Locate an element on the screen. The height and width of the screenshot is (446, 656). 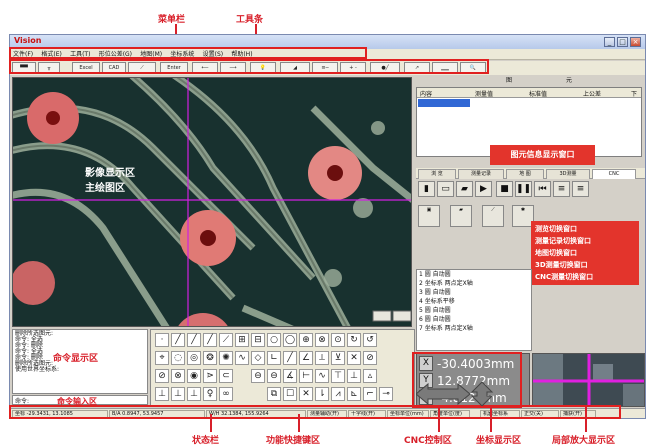
tool-q-icon: ◉ is located at coordinates (194, 376).